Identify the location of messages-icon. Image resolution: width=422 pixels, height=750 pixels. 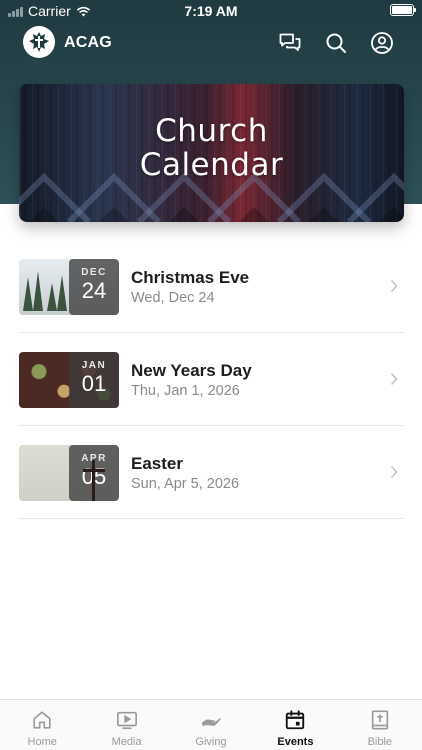
(290, 43).